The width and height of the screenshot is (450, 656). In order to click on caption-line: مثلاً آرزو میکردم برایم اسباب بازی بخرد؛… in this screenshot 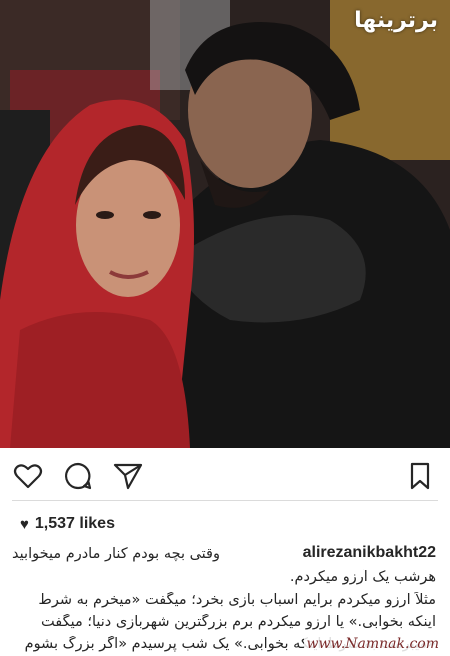, I will do `click(237, 600)`.